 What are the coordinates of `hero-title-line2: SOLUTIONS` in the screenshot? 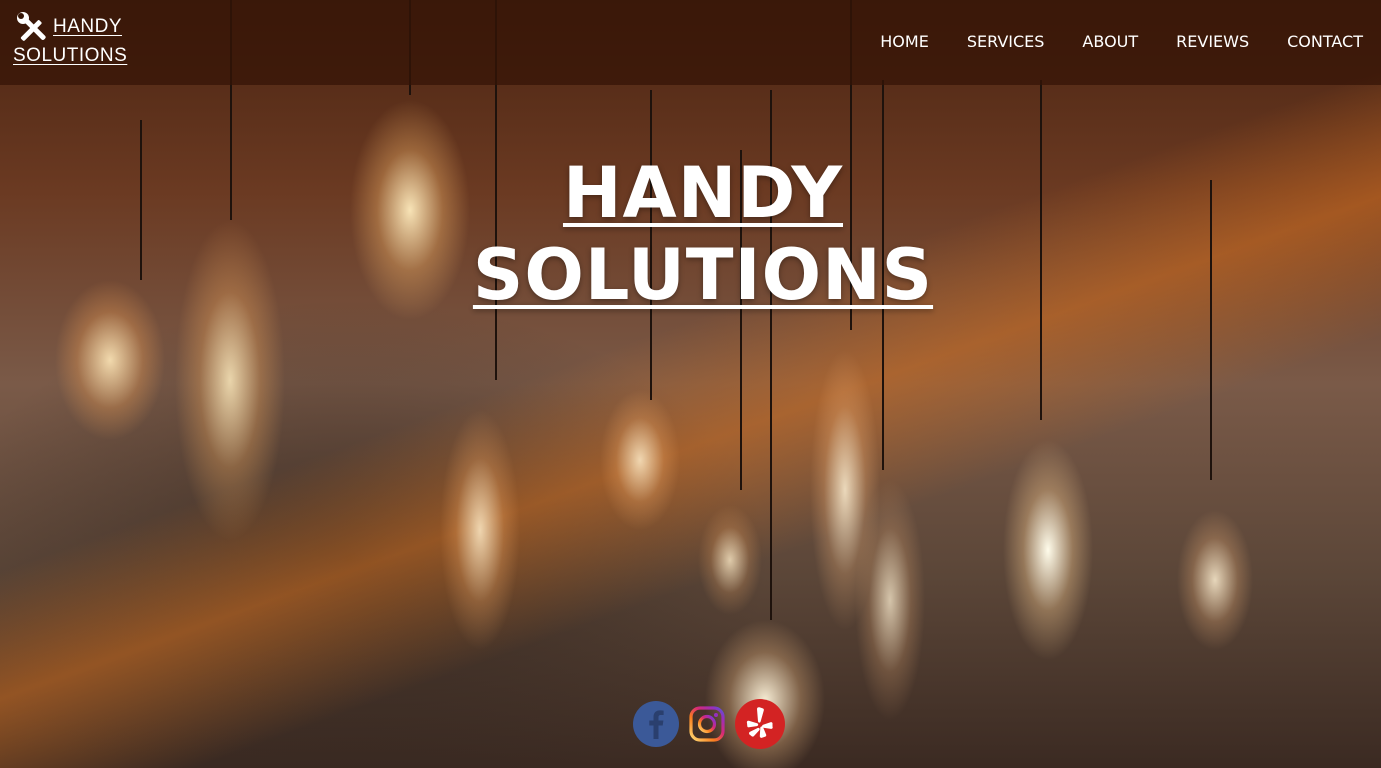 It's located at (703, 275).